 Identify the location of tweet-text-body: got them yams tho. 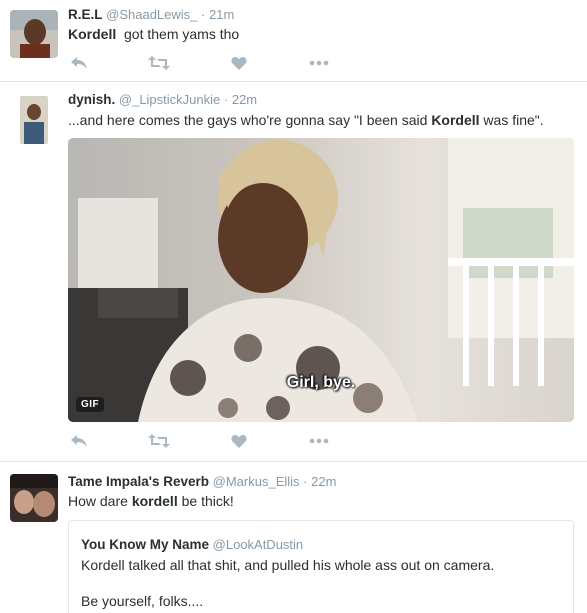
(178, 34).